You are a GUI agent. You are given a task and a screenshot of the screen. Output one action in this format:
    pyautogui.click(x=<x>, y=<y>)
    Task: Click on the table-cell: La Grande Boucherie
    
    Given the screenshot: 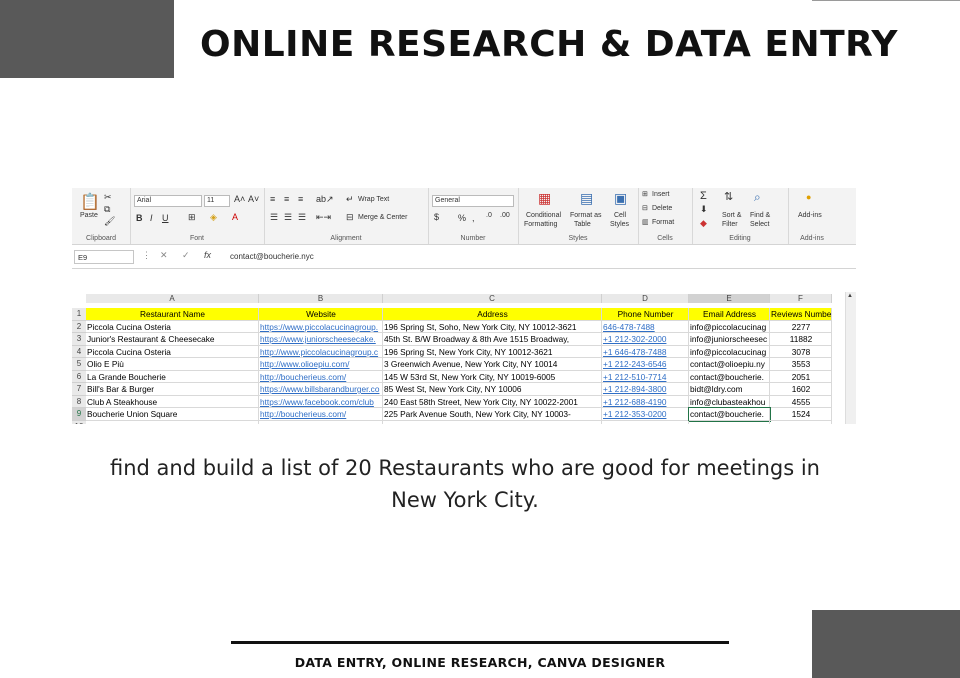 What is the action you would take?
    pyautogui.click(x=172, y=376)
    